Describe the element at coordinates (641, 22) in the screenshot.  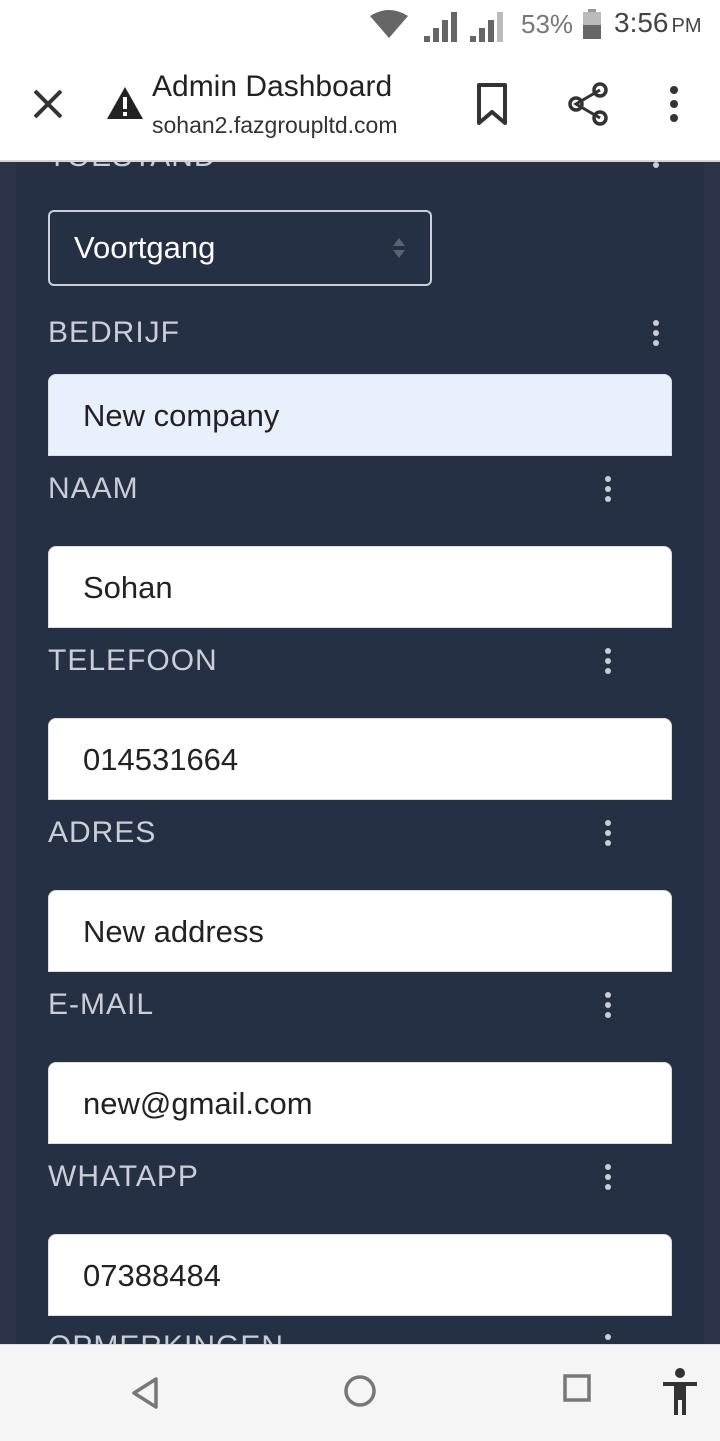
I see `clock-time: 3:56` at that location.